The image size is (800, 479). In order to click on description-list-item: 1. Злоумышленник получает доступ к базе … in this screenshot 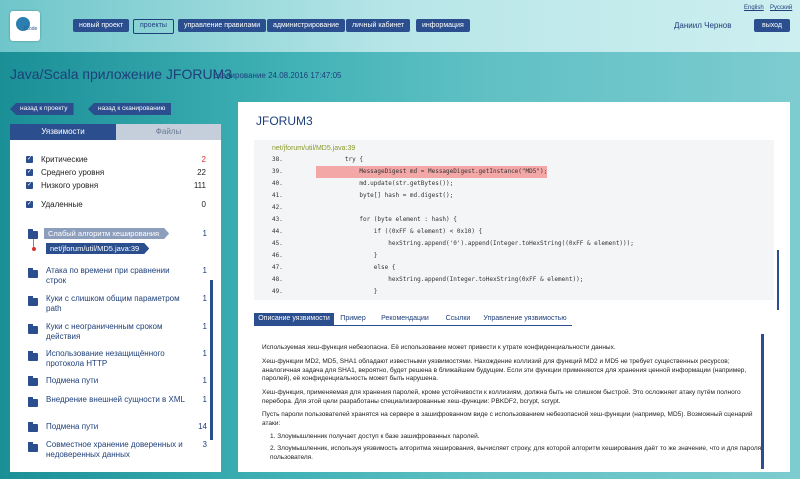, I will do `click(375, 436)`.